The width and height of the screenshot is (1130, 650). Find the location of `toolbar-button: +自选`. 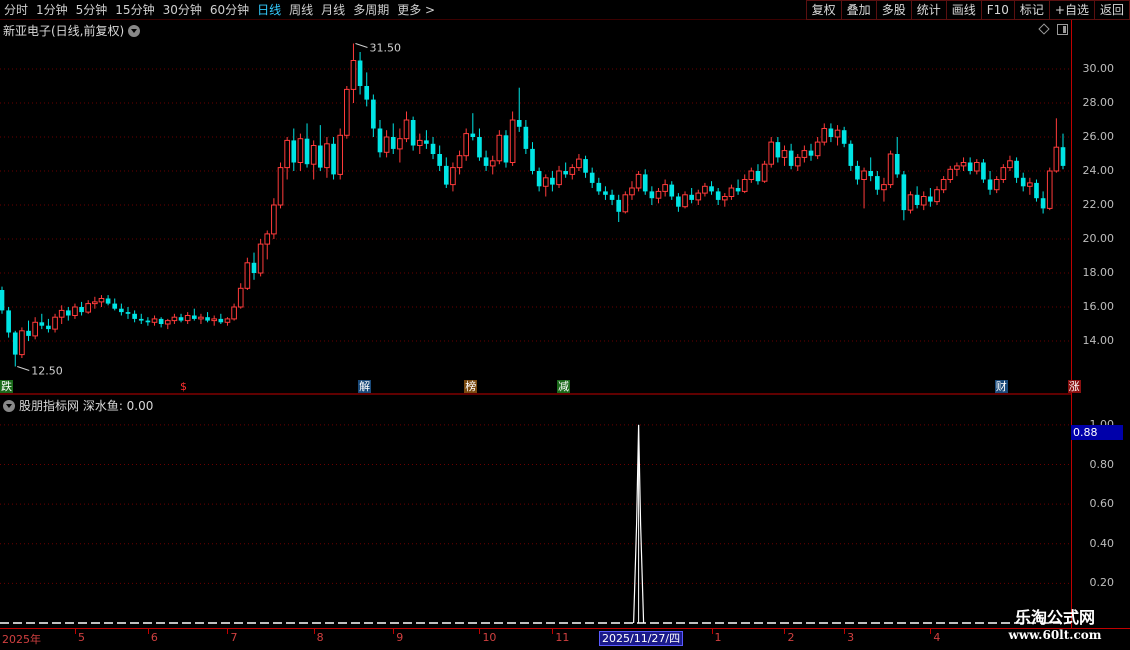

toolbar-button: +自选 is located at coordinates (1071, 10).